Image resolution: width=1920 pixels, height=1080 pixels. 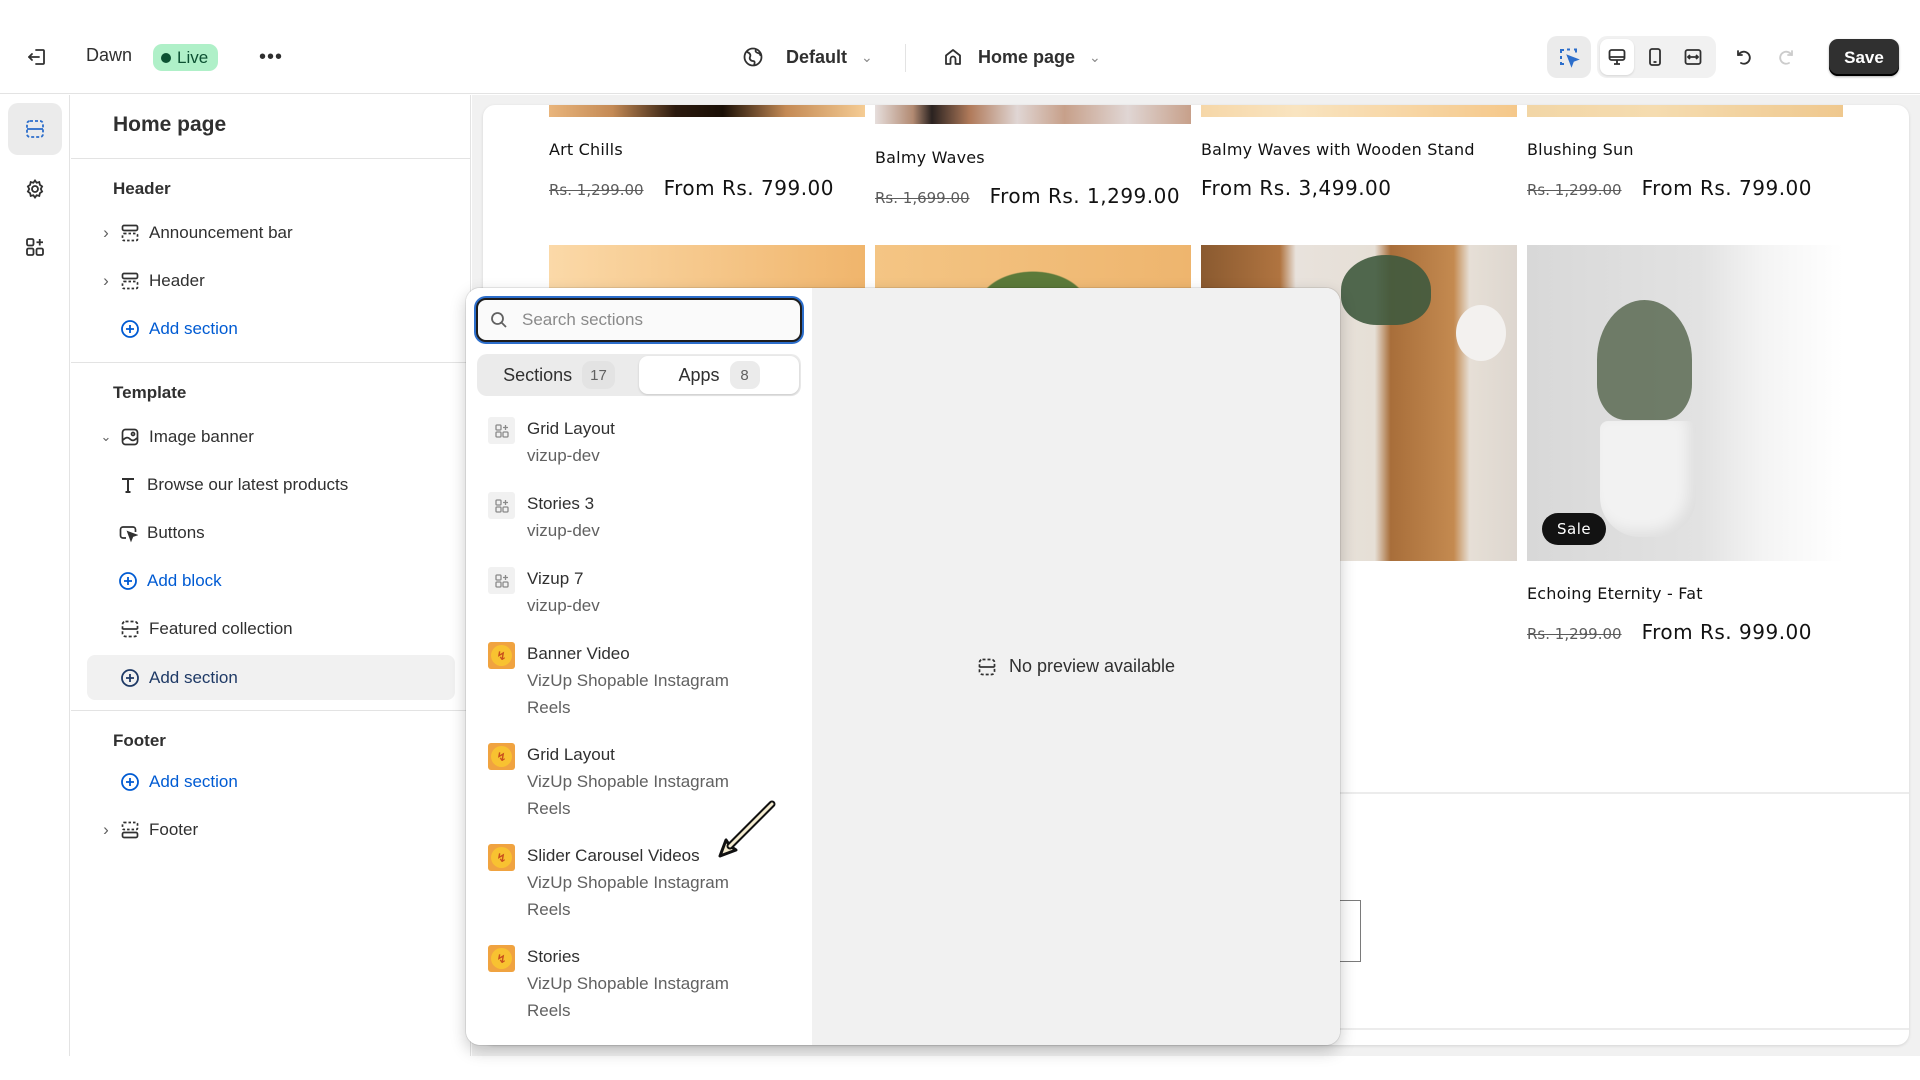 I want to click on product-price: Rs. 1,299.00 From Rs. 999.00, so click(x=1669, y=632).